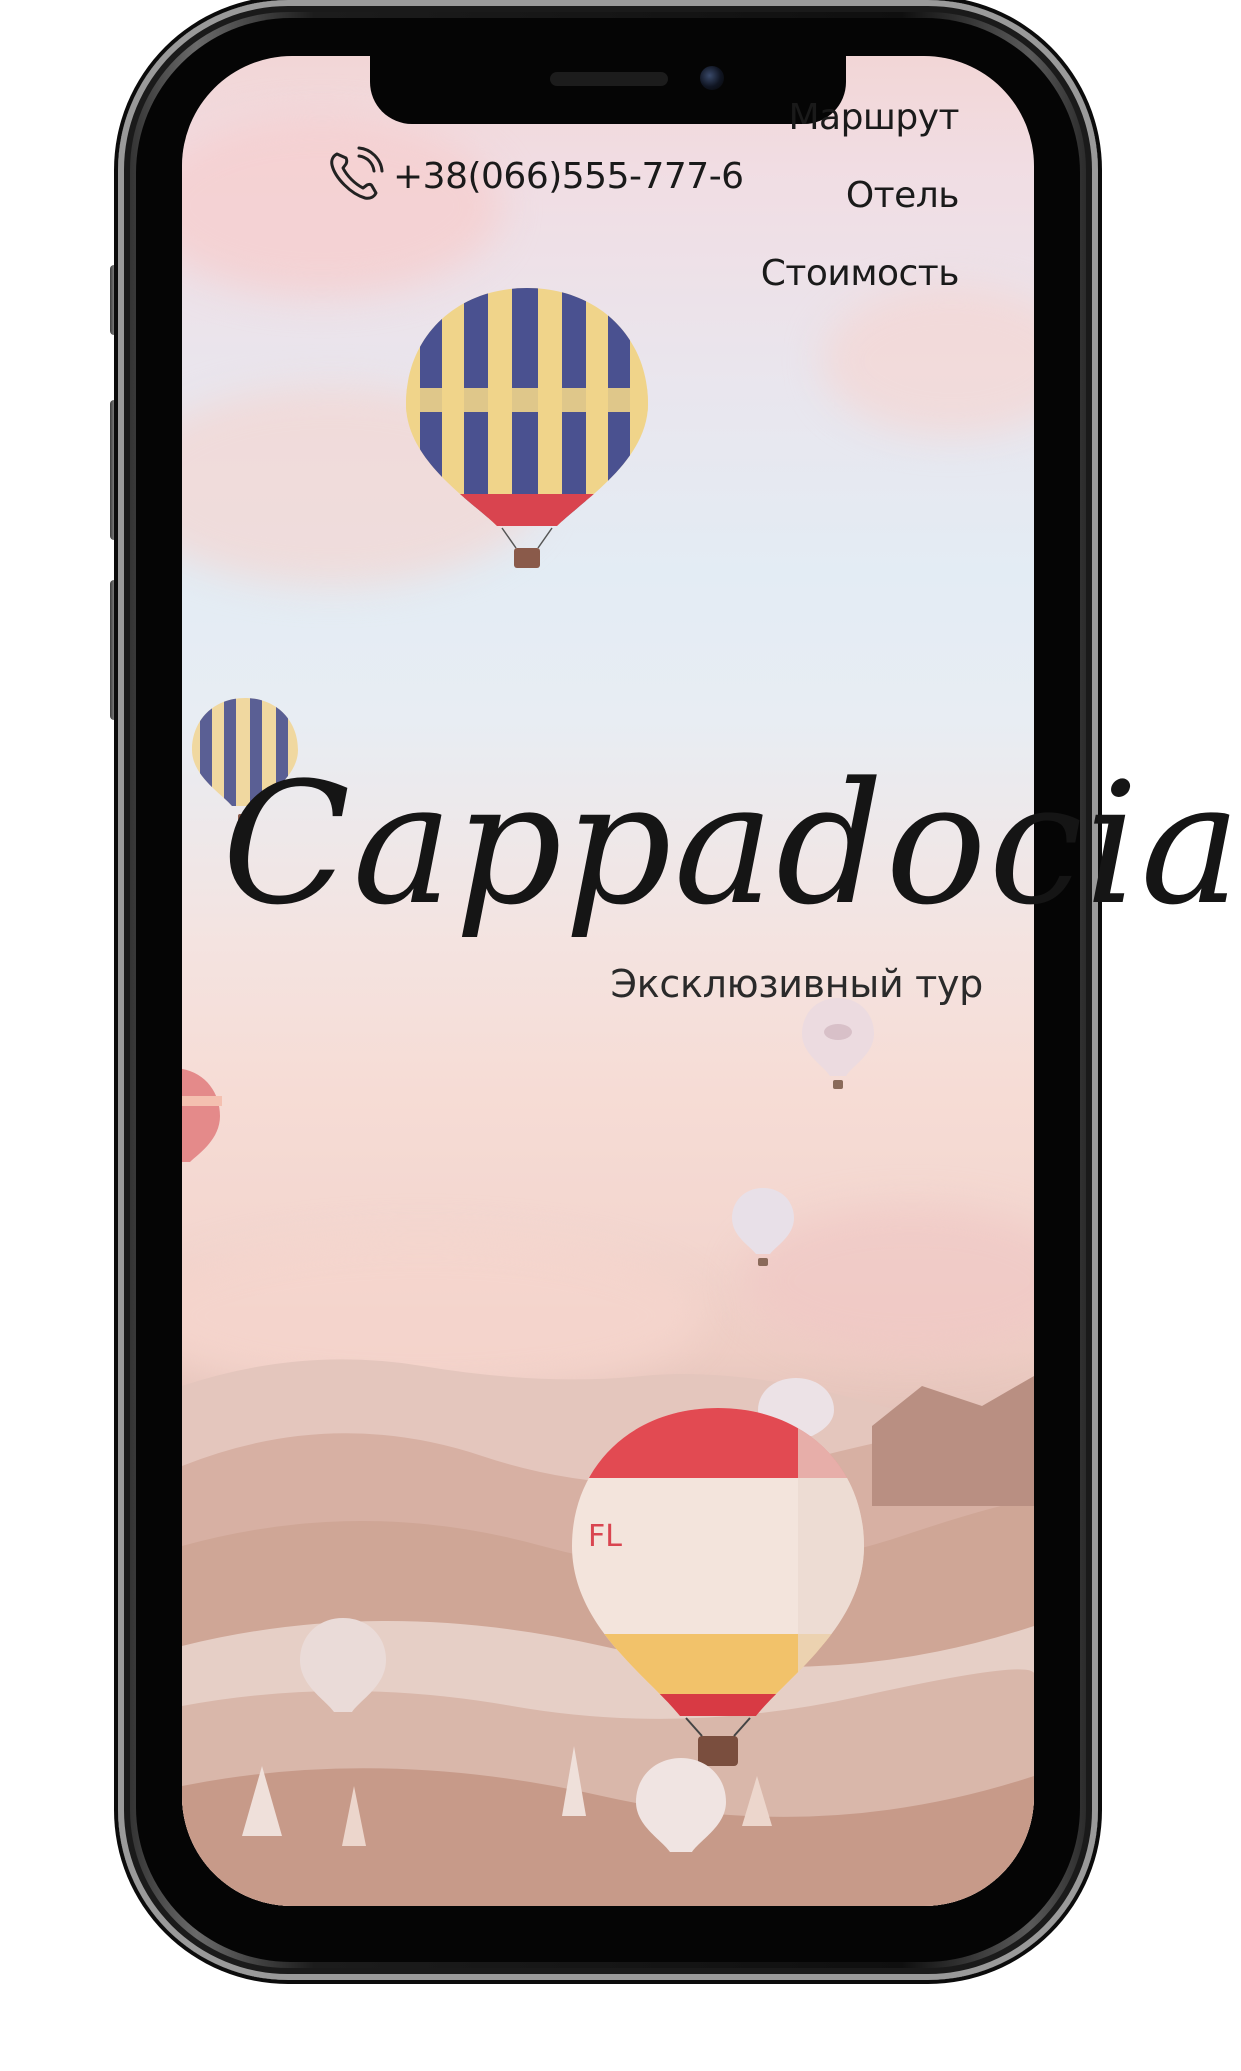 The width and height of the screenshot is (1241, 2071). What do you see at coordinates (873, 118) in the screenshot?
I see `nav-item-route: Маршрут` at bounding box center [873, 118].